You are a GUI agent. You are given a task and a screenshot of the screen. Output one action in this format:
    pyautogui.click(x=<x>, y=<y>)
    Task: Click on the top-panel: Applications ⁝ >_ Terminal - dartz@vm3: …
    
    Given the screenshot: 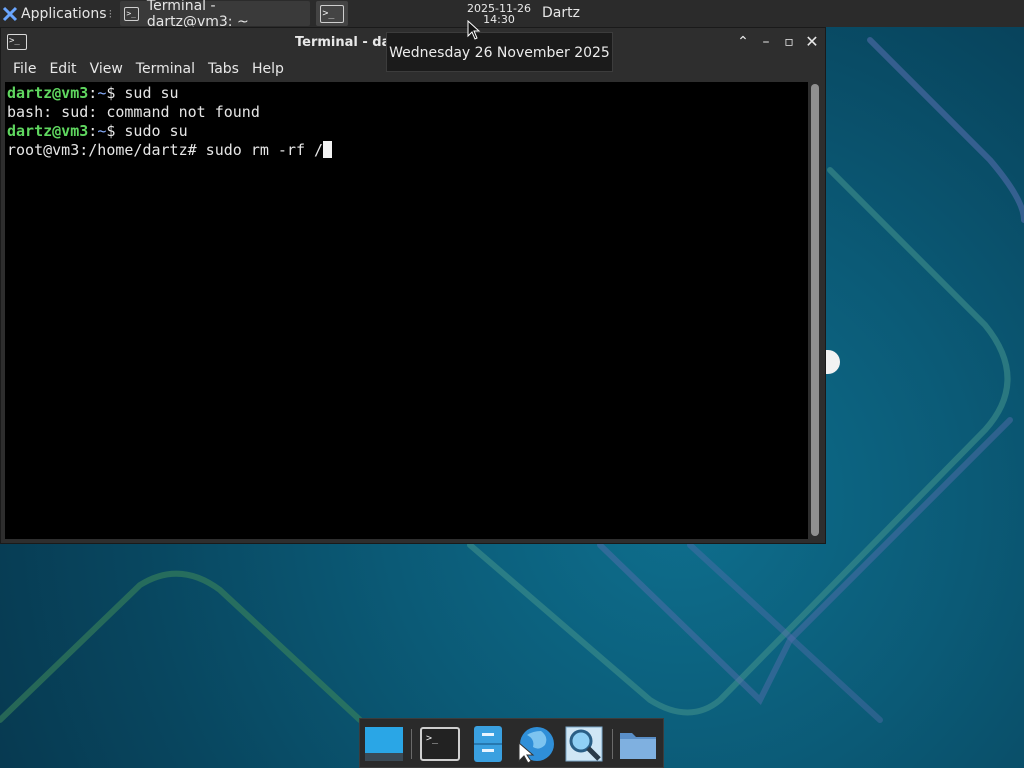 What is the action you would take?
    pyautogui.click(x=512, y=15)
    